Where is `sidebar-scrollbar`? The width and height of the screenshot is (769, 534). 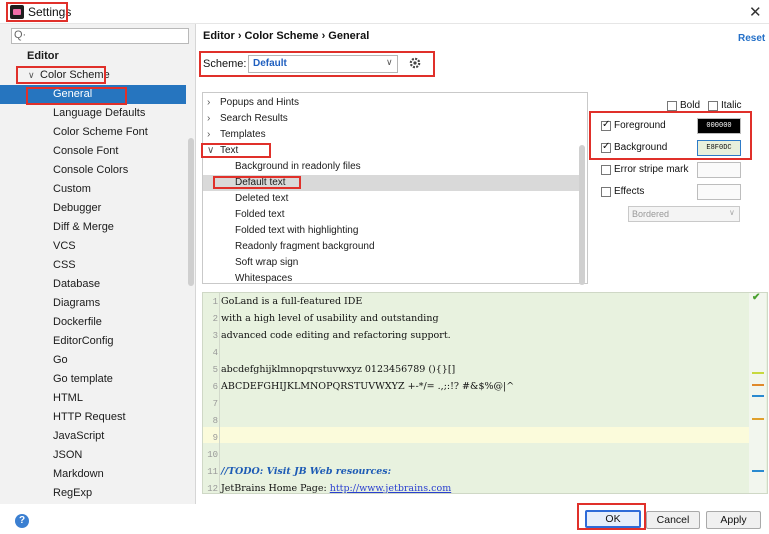
sidebar-scrollbar is located at coordinates (191, 212).